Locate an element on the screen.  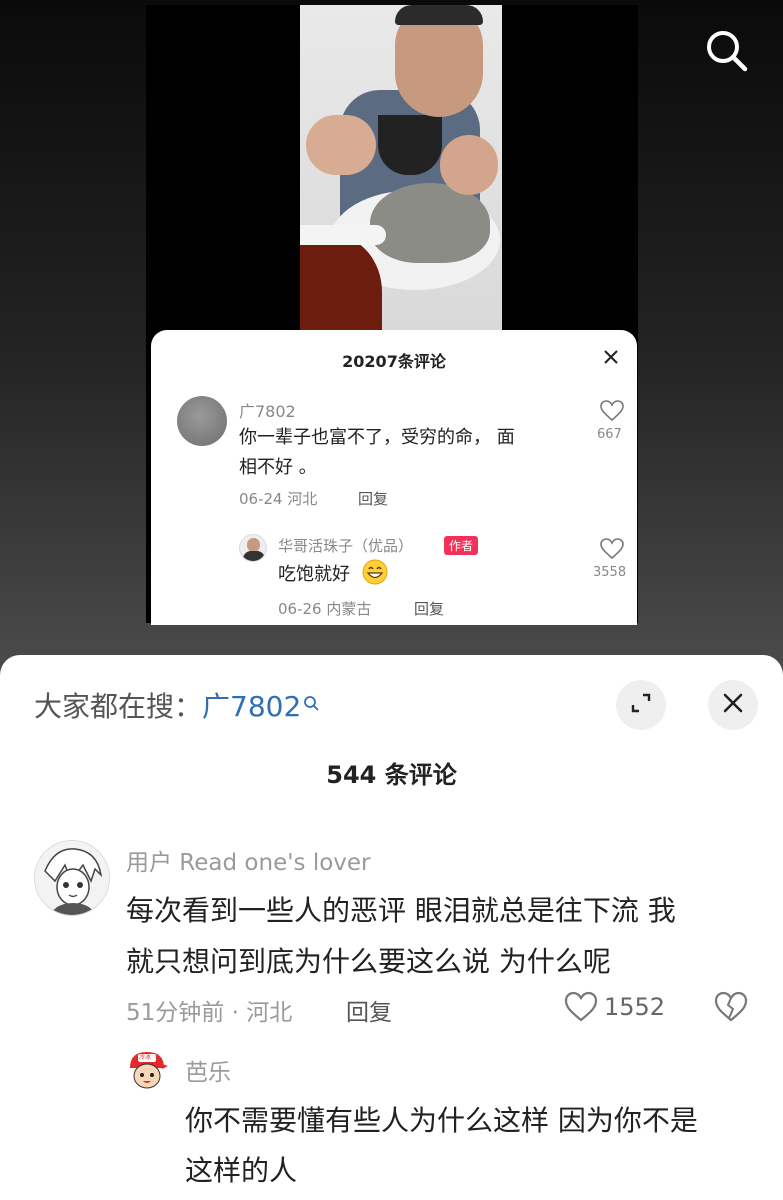
search-keyword-link: 广7802 is located at coordinates (251, 706).